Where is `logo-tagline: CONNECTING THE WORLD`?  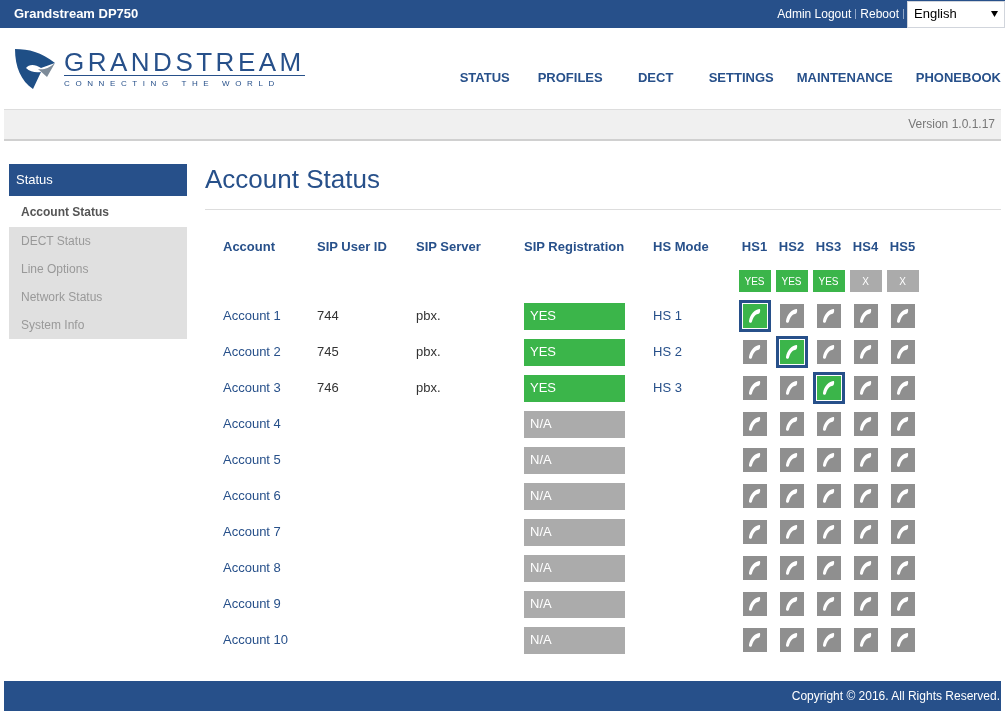
logo-tagline: CONNECTING THE WORLD is located at coordinates (172, 83).